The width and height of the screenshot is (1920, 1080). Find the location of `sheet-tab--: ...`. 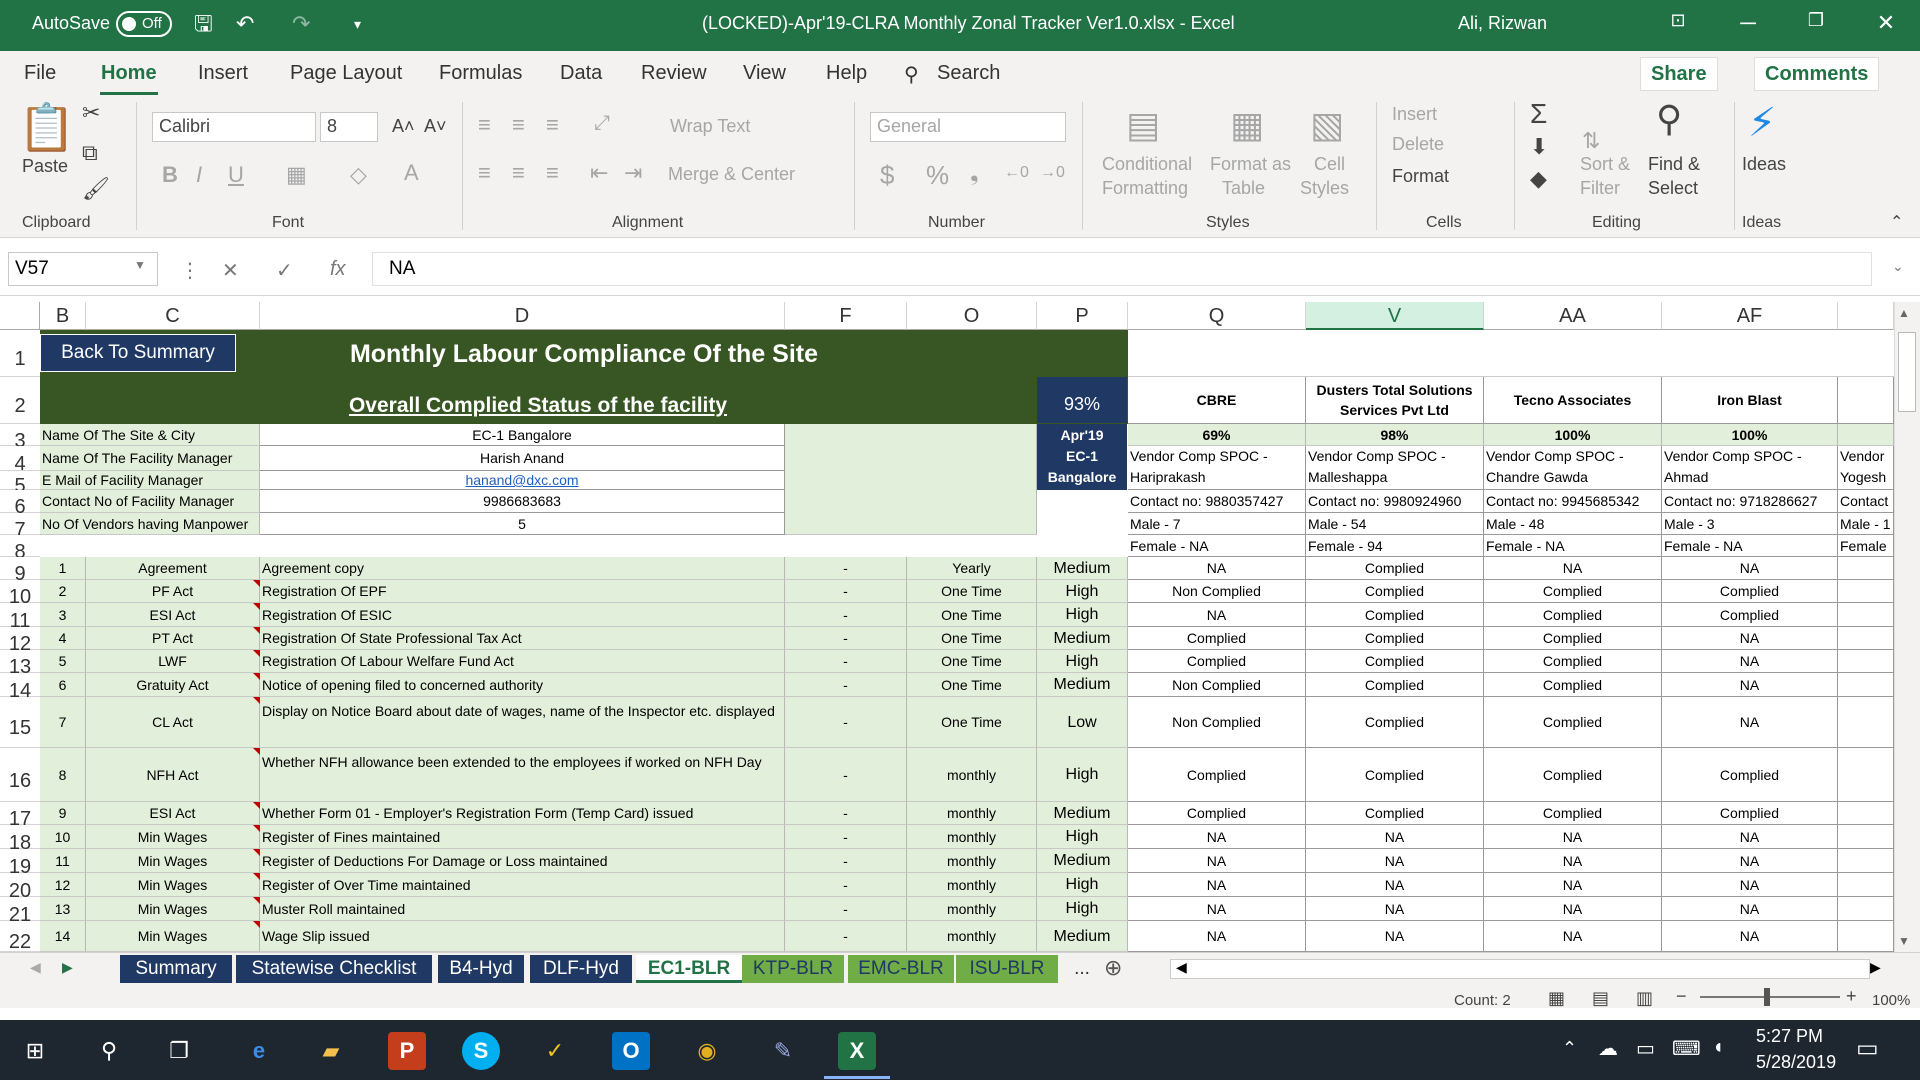

sheet-tab--: ... is located at coordinates (1082, 969).